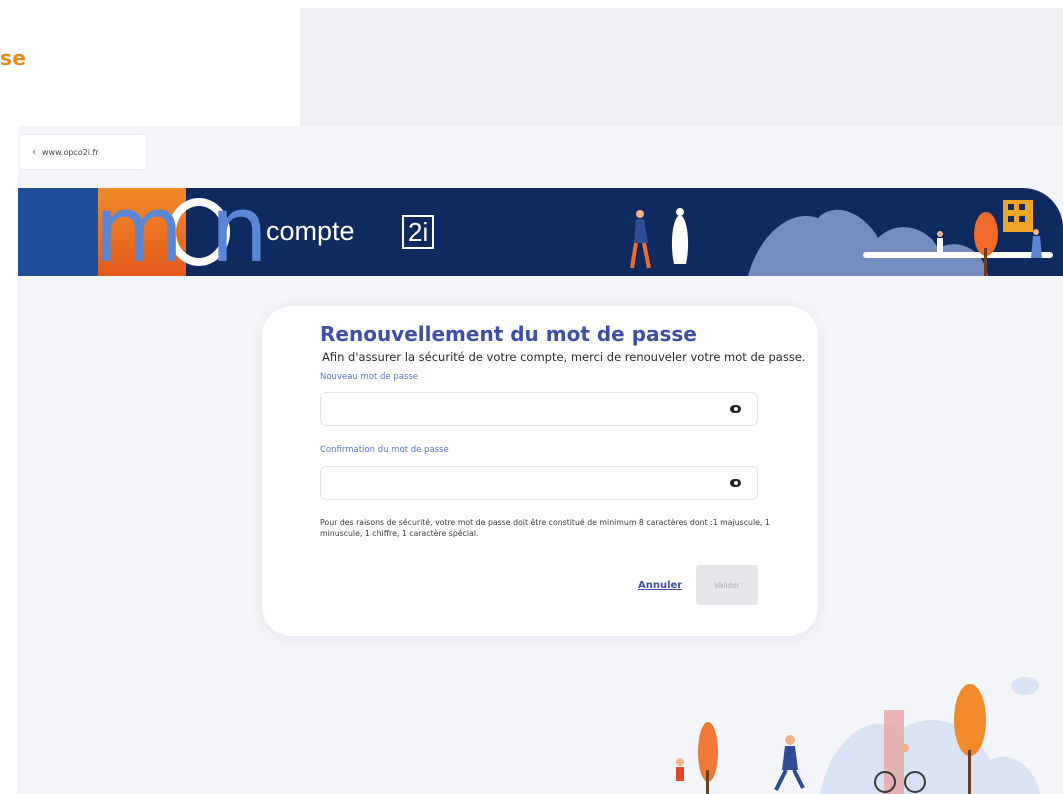 The width and height of the screenshot is (1063, 794). What do you see at coordinates (9, 460) in the screenshot?
I see `screen-left-margin` at bounding box center [9, 460].